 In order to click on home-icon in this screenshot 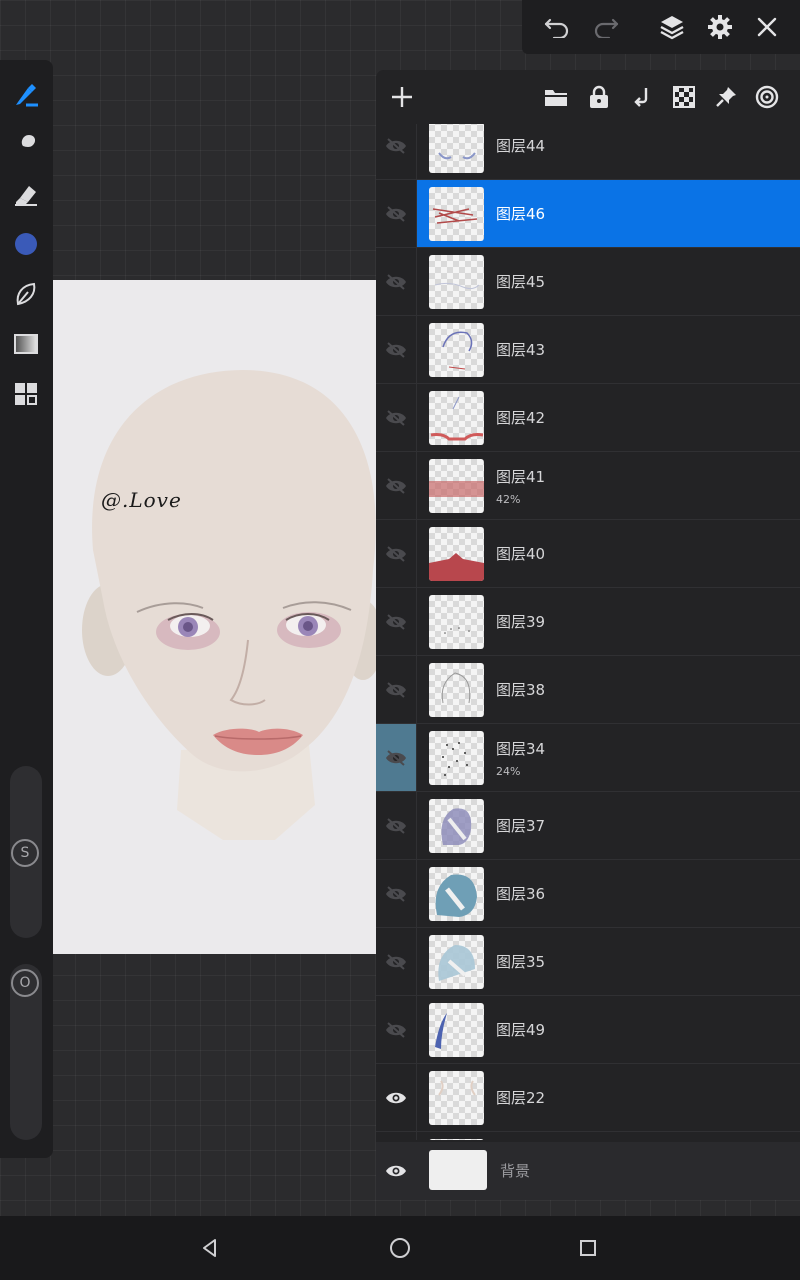, I will do `click(400, 1248)`.